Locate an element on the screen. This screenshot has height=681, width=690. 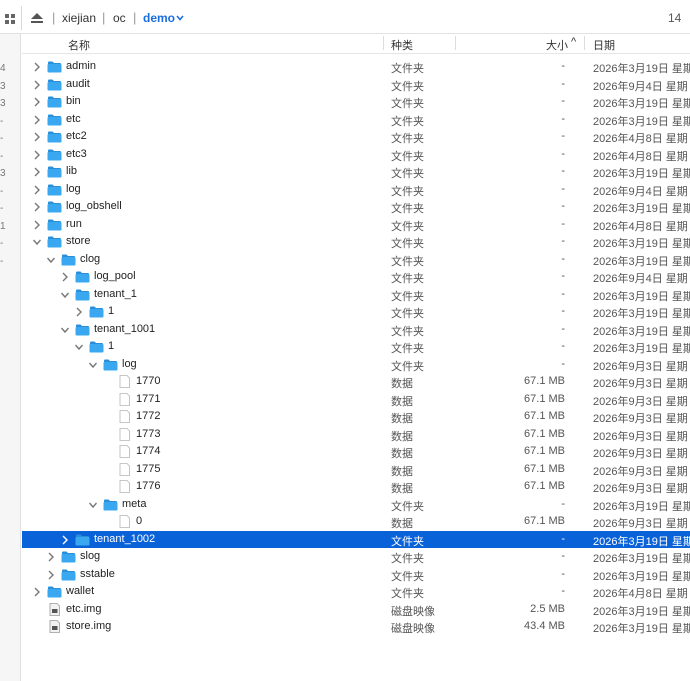
file-name: store.img is located at coordinates (88, 626).